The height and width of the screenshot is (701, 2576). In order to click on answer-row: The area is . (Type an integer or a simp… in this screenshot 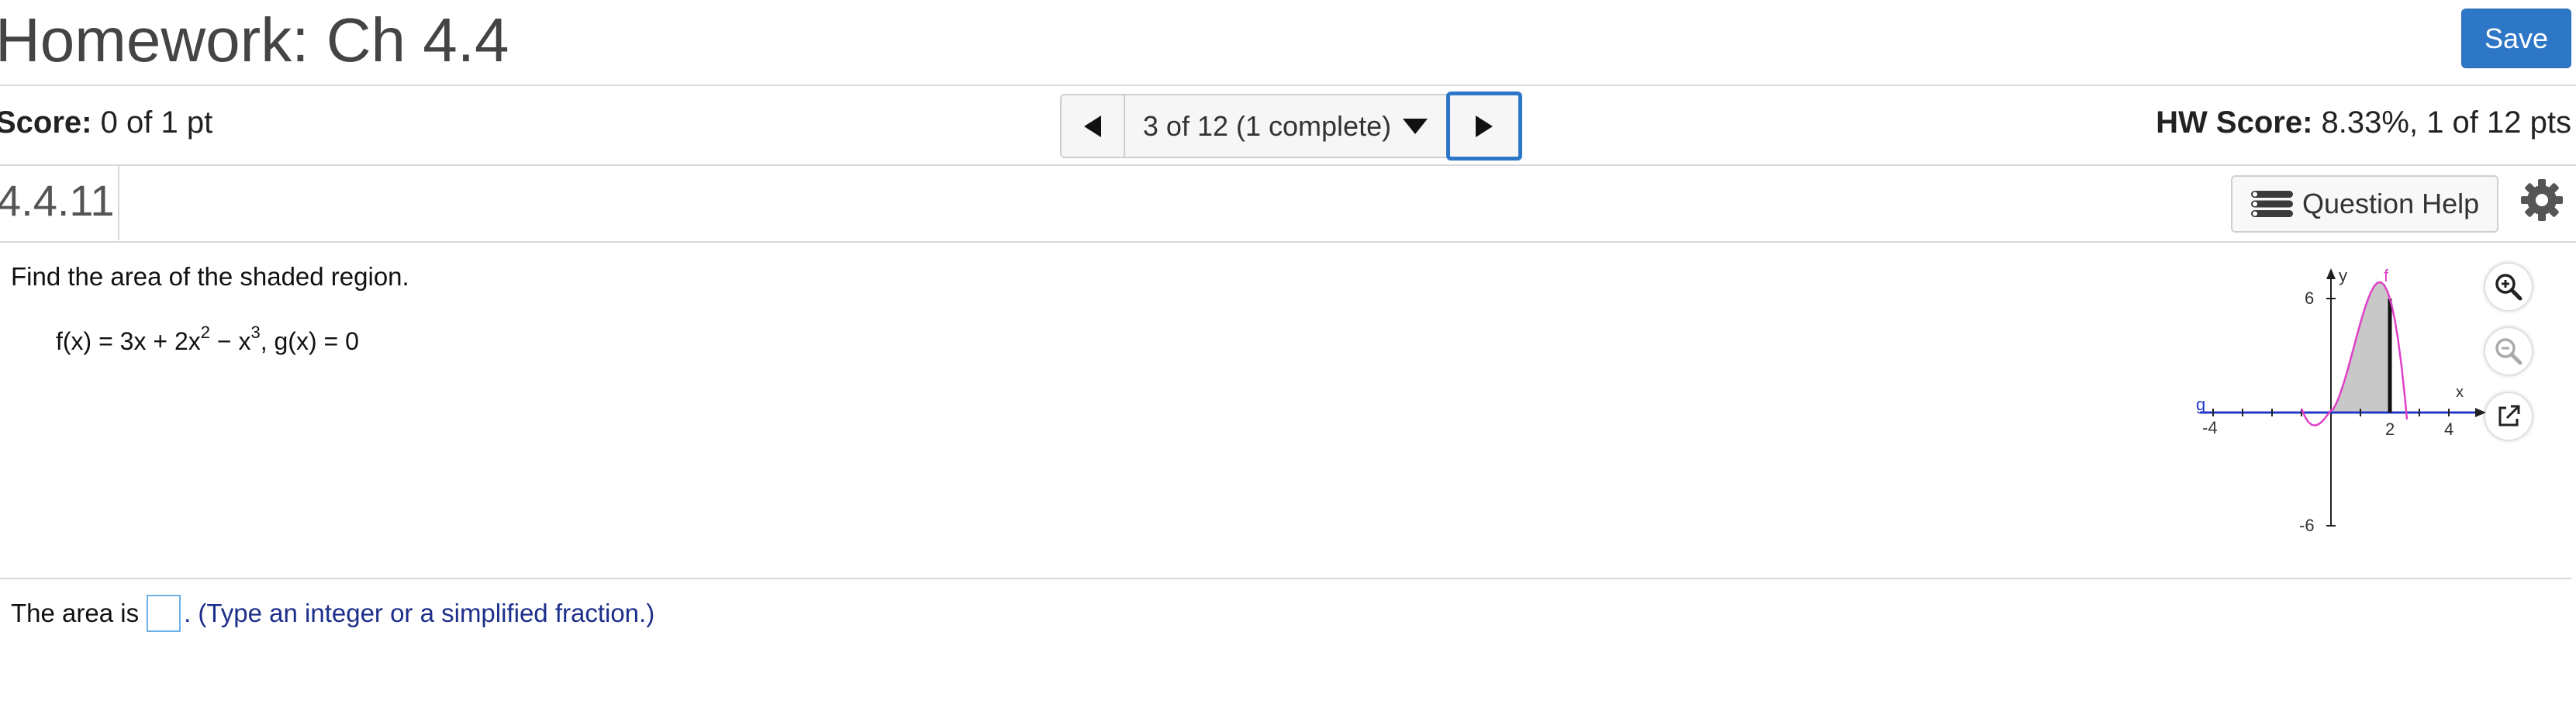, I will do `click(333, 613)`.